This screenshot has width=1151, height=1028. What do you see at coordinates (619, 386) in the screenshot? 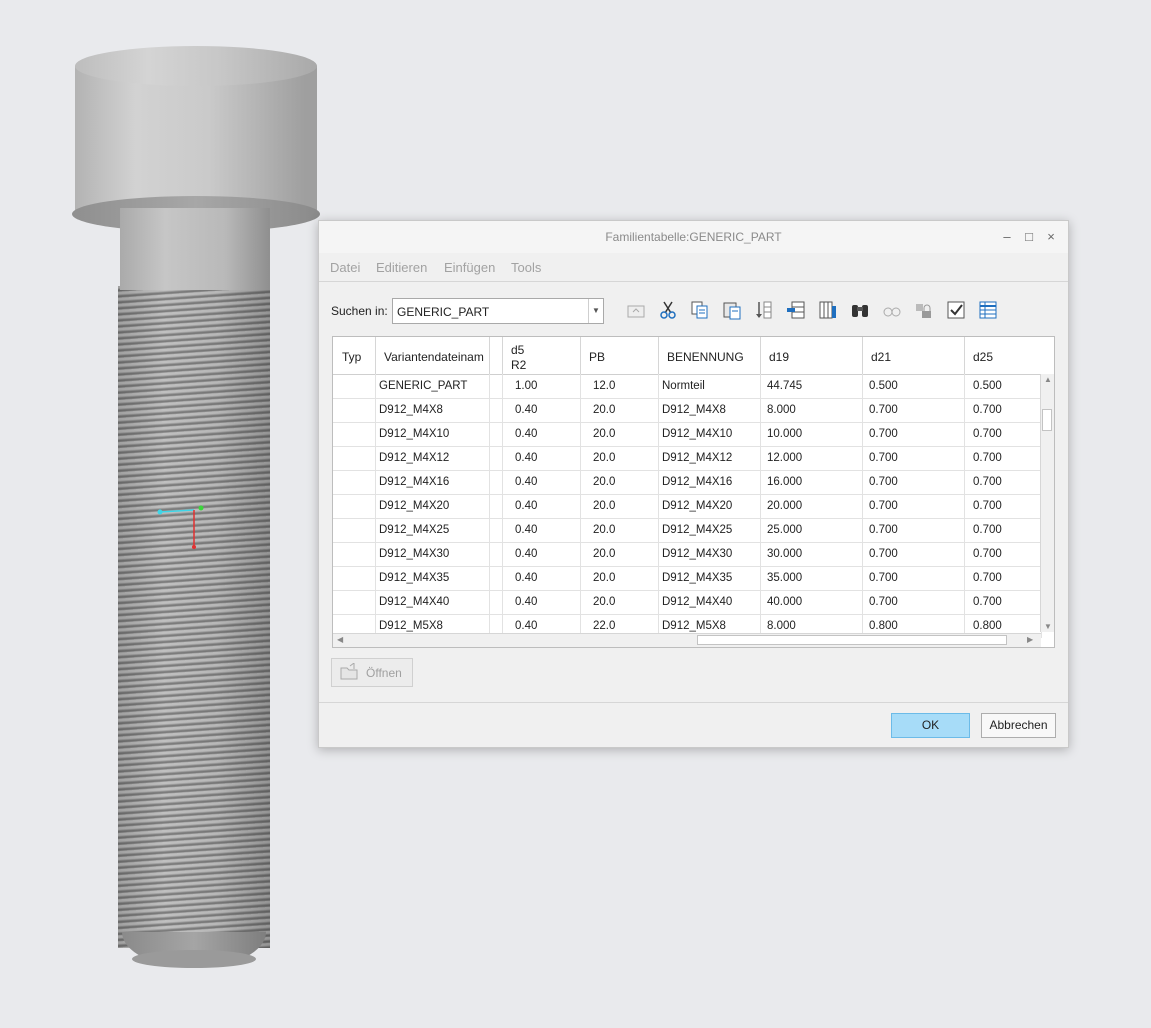
I see `cell-pb: 12.0` at bounding box center [619, 386].